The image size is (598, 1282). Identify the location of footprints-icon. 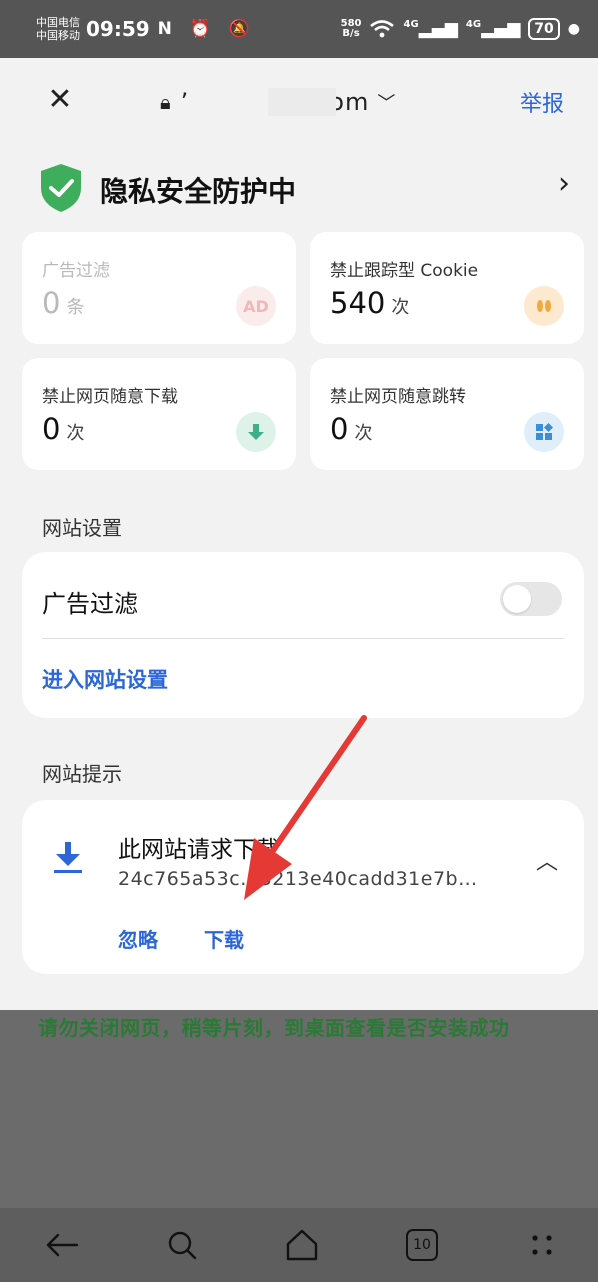
(544, 306).